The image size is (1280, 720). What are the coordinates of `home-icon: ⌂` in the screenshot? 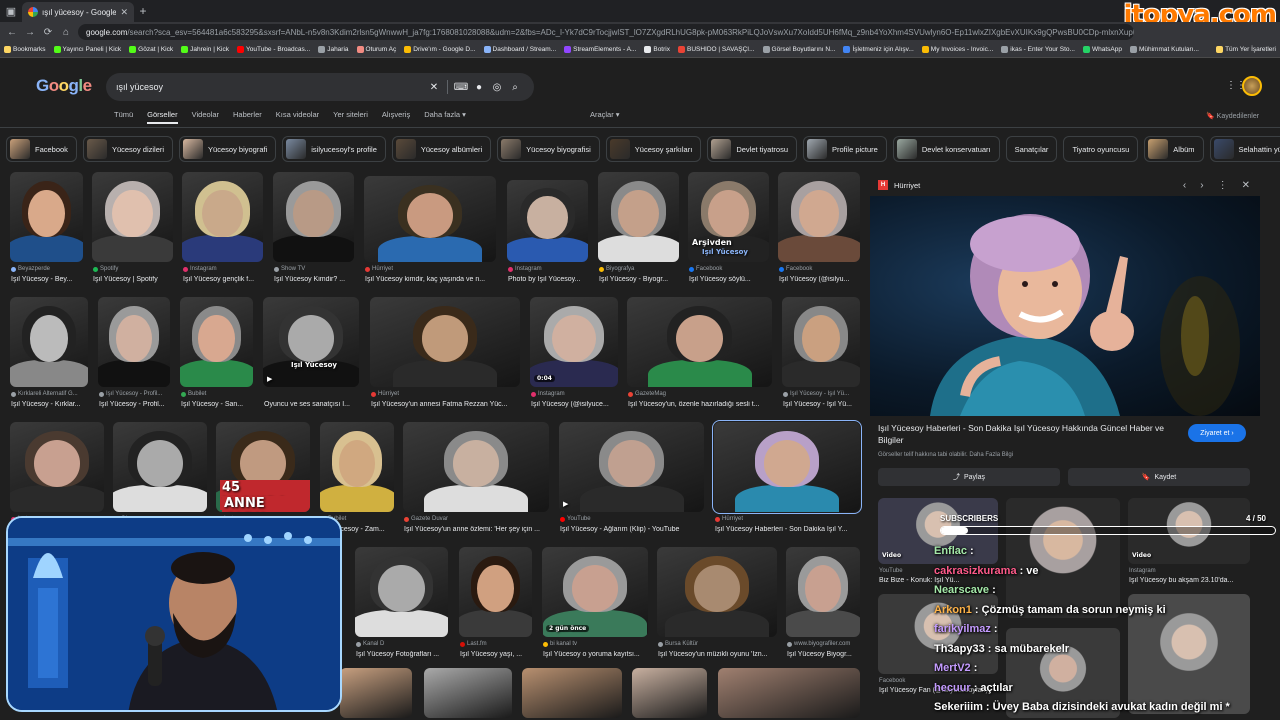 It's located at (66, 32).